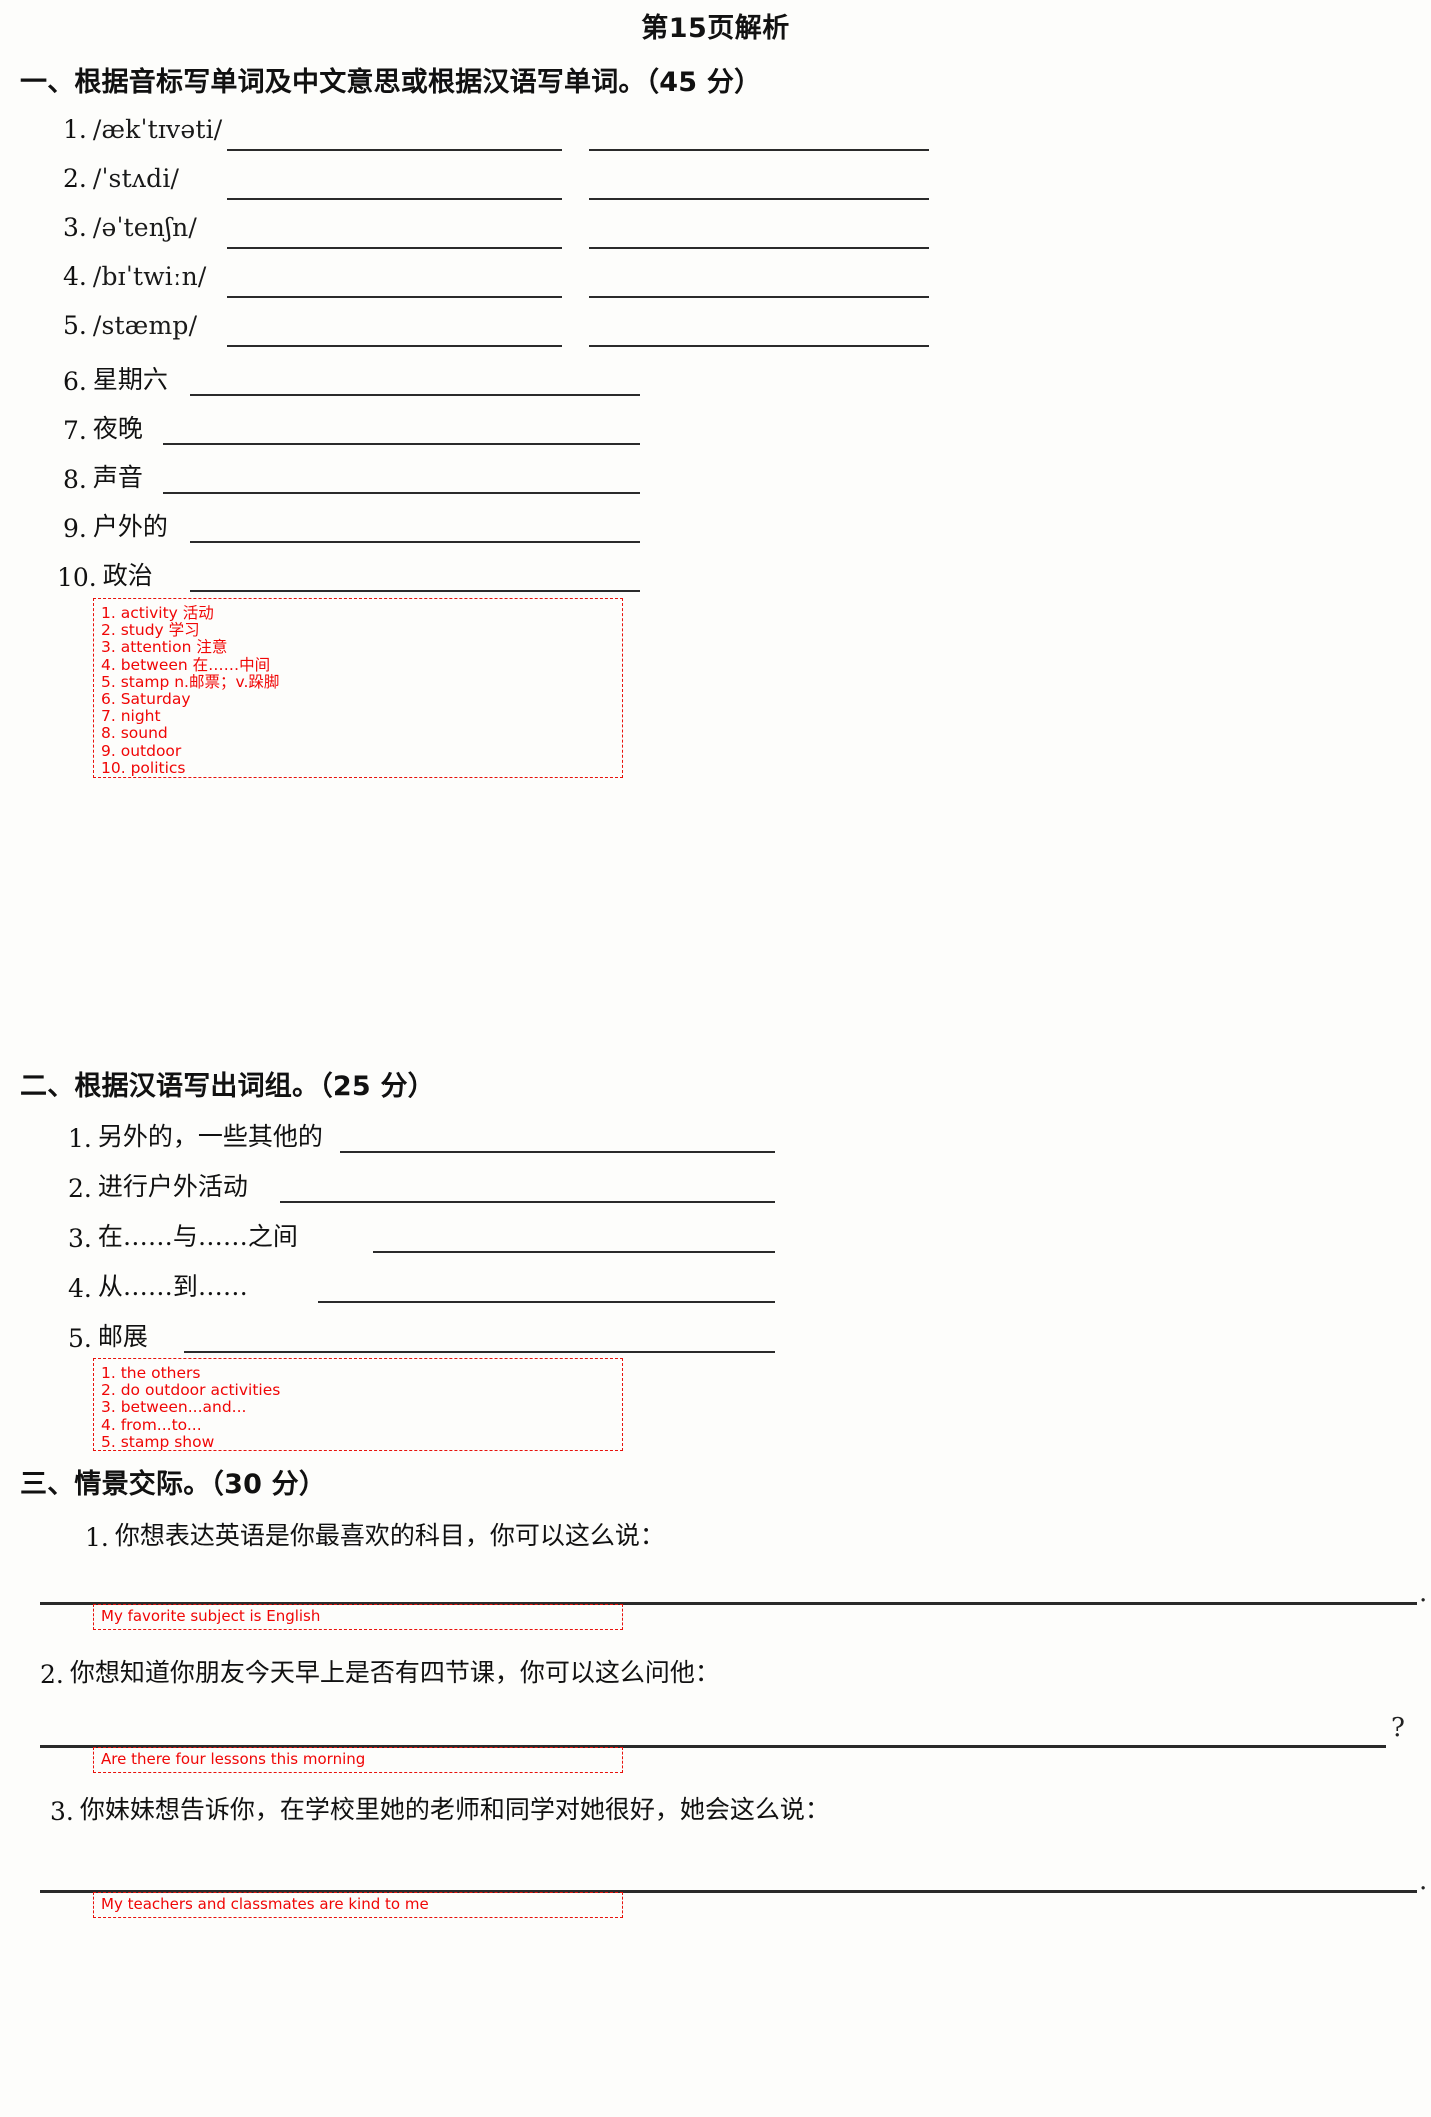 The width and height of the screenshot is (1431, 2117). Describe the element at coordinates (172, 1186) in the screenshot. I see `question-prompt: 进行户外活动` at that location.